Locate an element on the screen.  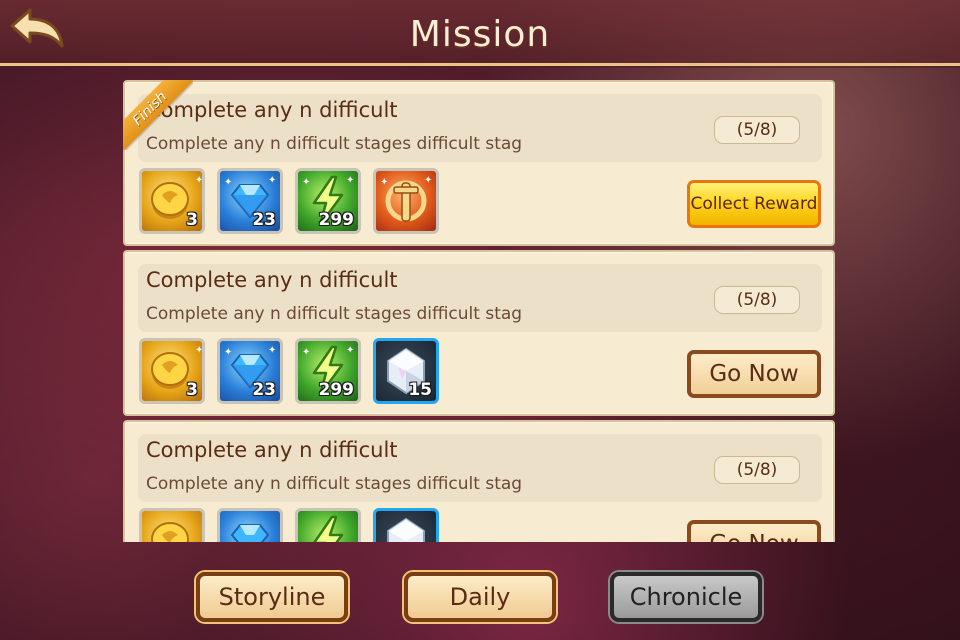
reward-energy is located at coordinates (328, 525).